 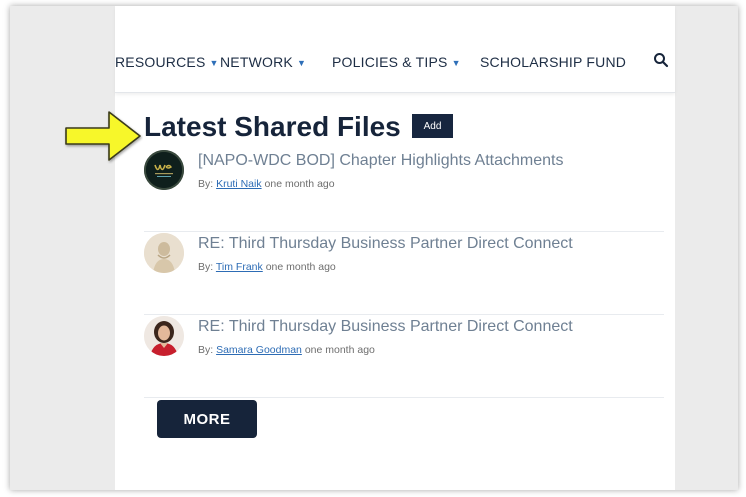 I want to click on file-meta: By: Kruti Naik one month ago, so click(x=266, y=184).